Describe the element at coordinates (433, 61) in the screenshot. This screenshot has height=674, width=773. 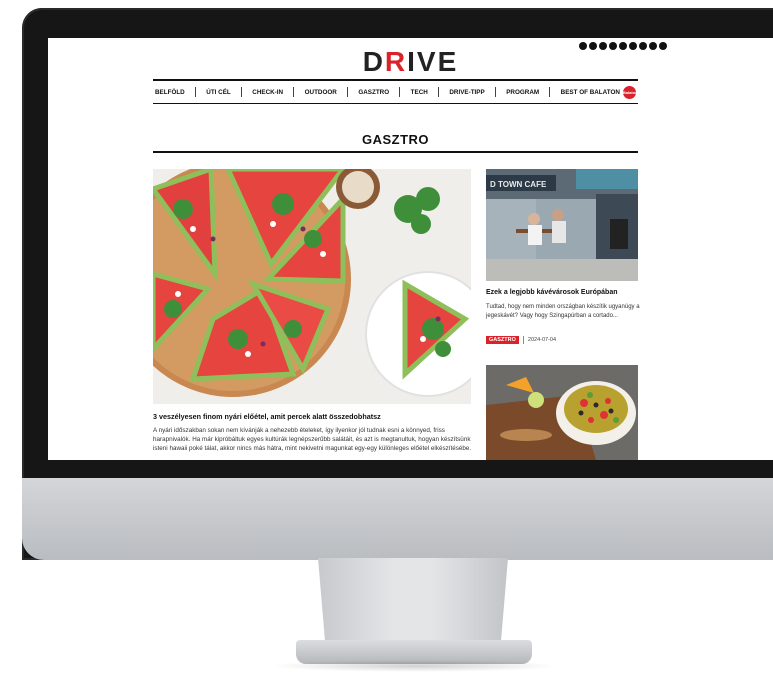
I see `logo-ive: IVE` at that location.